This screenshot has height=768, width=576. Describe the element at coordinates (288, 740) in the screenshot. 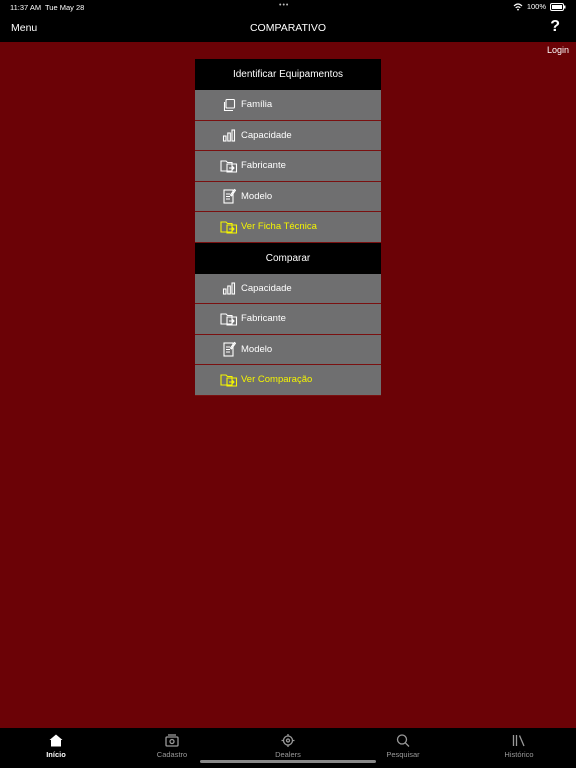

I see `location-icon` at that location.